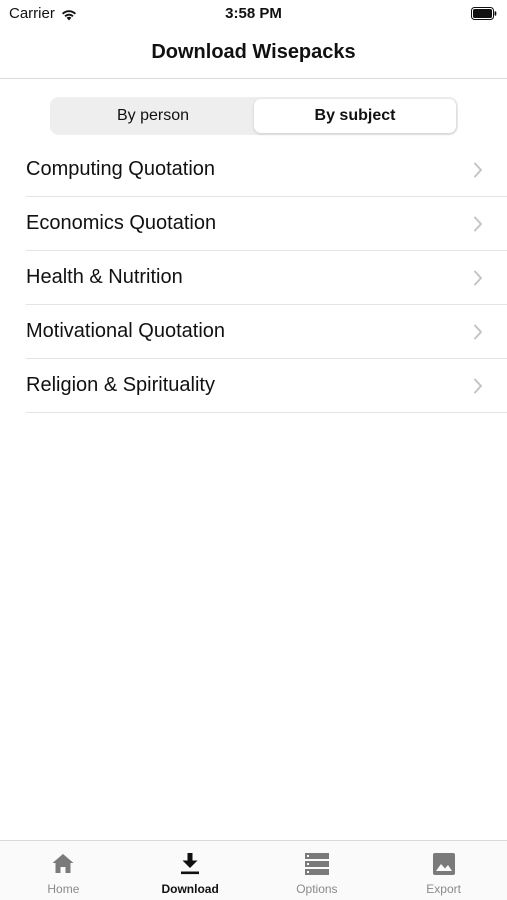 The height and width of the screenshot is (900, 507). What do you see at coordinates (266, 386) in the screenshot?
I see `list-item-religion-spirituality: Religion & Spirituality` at bounding box center [266, 386].